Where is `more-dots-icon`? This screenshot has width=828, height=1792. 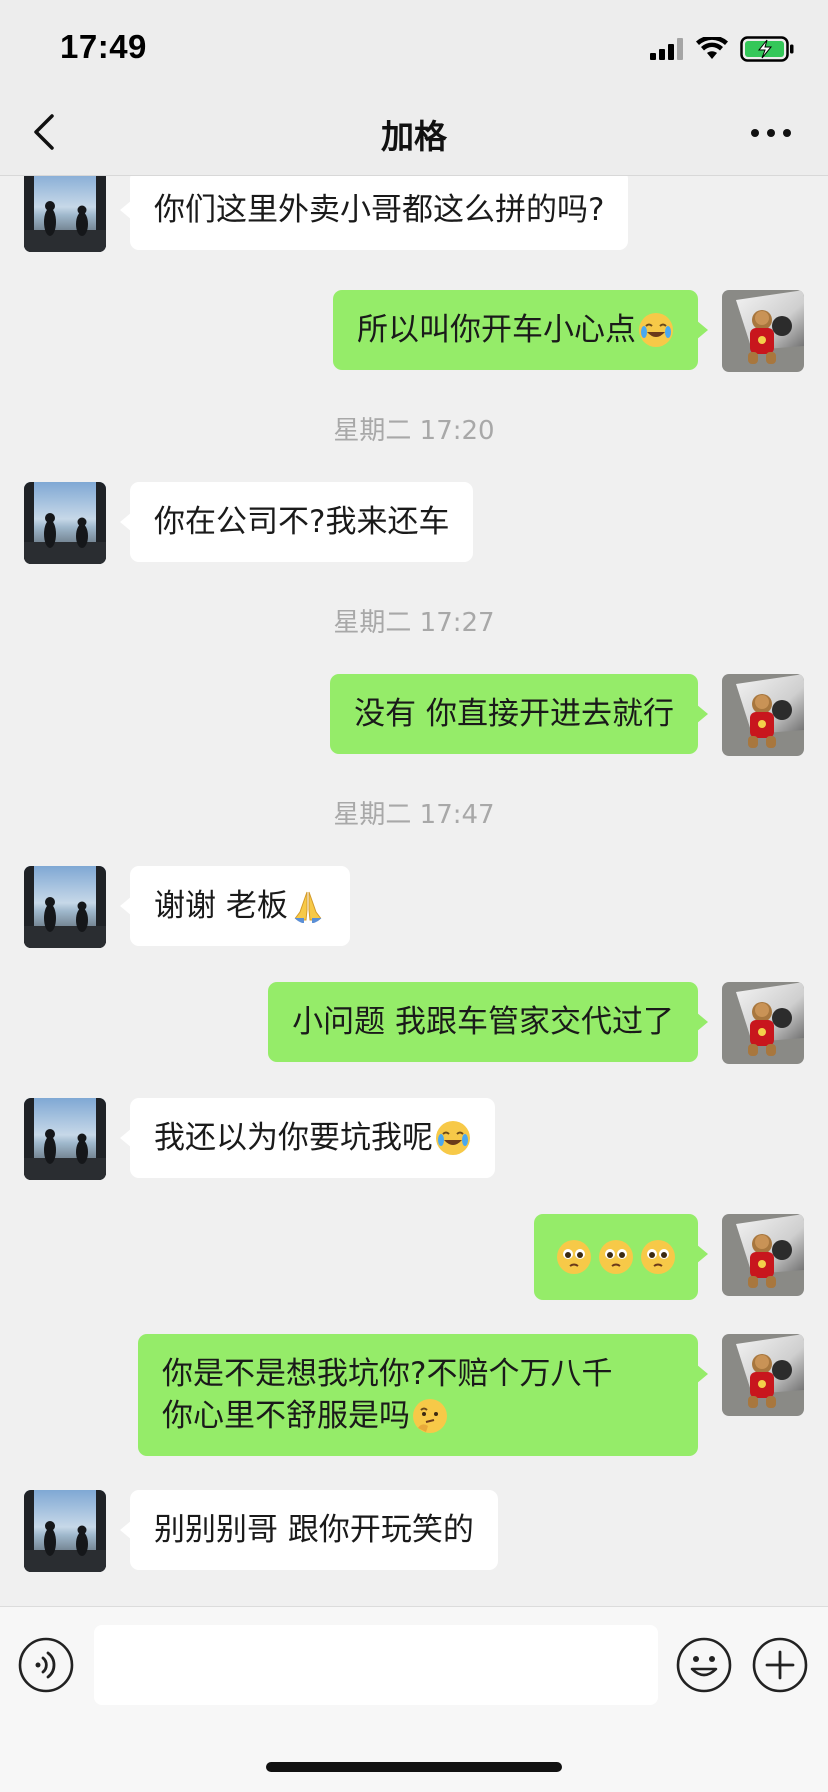 more-dots-icon is located at coordinates (771, 133).